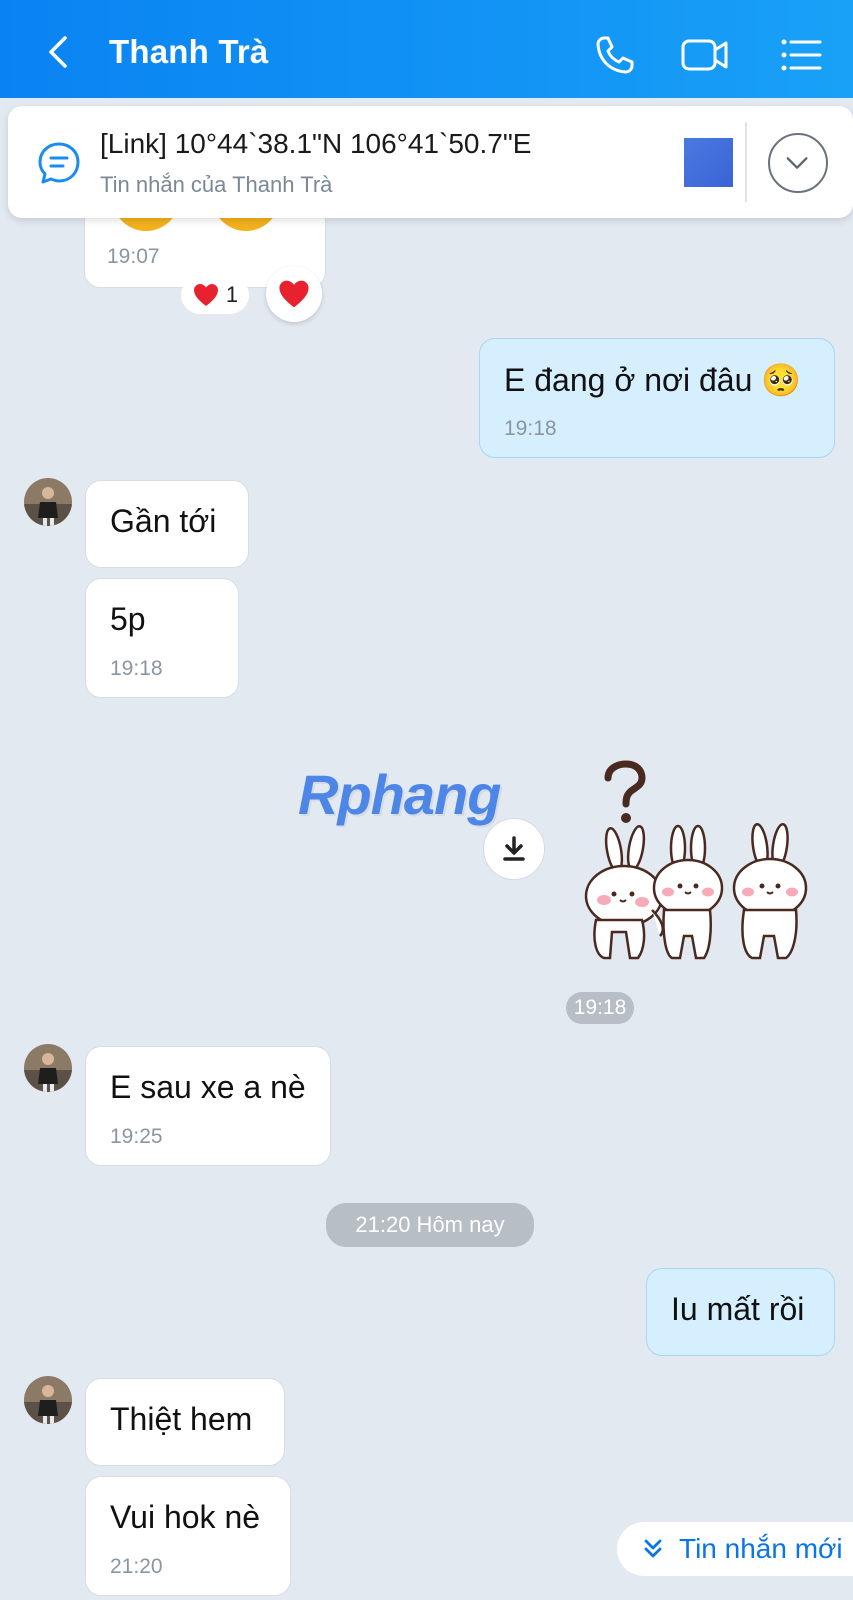 The image size is (853, 1600). Describe the element at coordinates (653, 380) in the screenshot. I see `message-text: E đang ở nơi đâu 🥺` at that location.